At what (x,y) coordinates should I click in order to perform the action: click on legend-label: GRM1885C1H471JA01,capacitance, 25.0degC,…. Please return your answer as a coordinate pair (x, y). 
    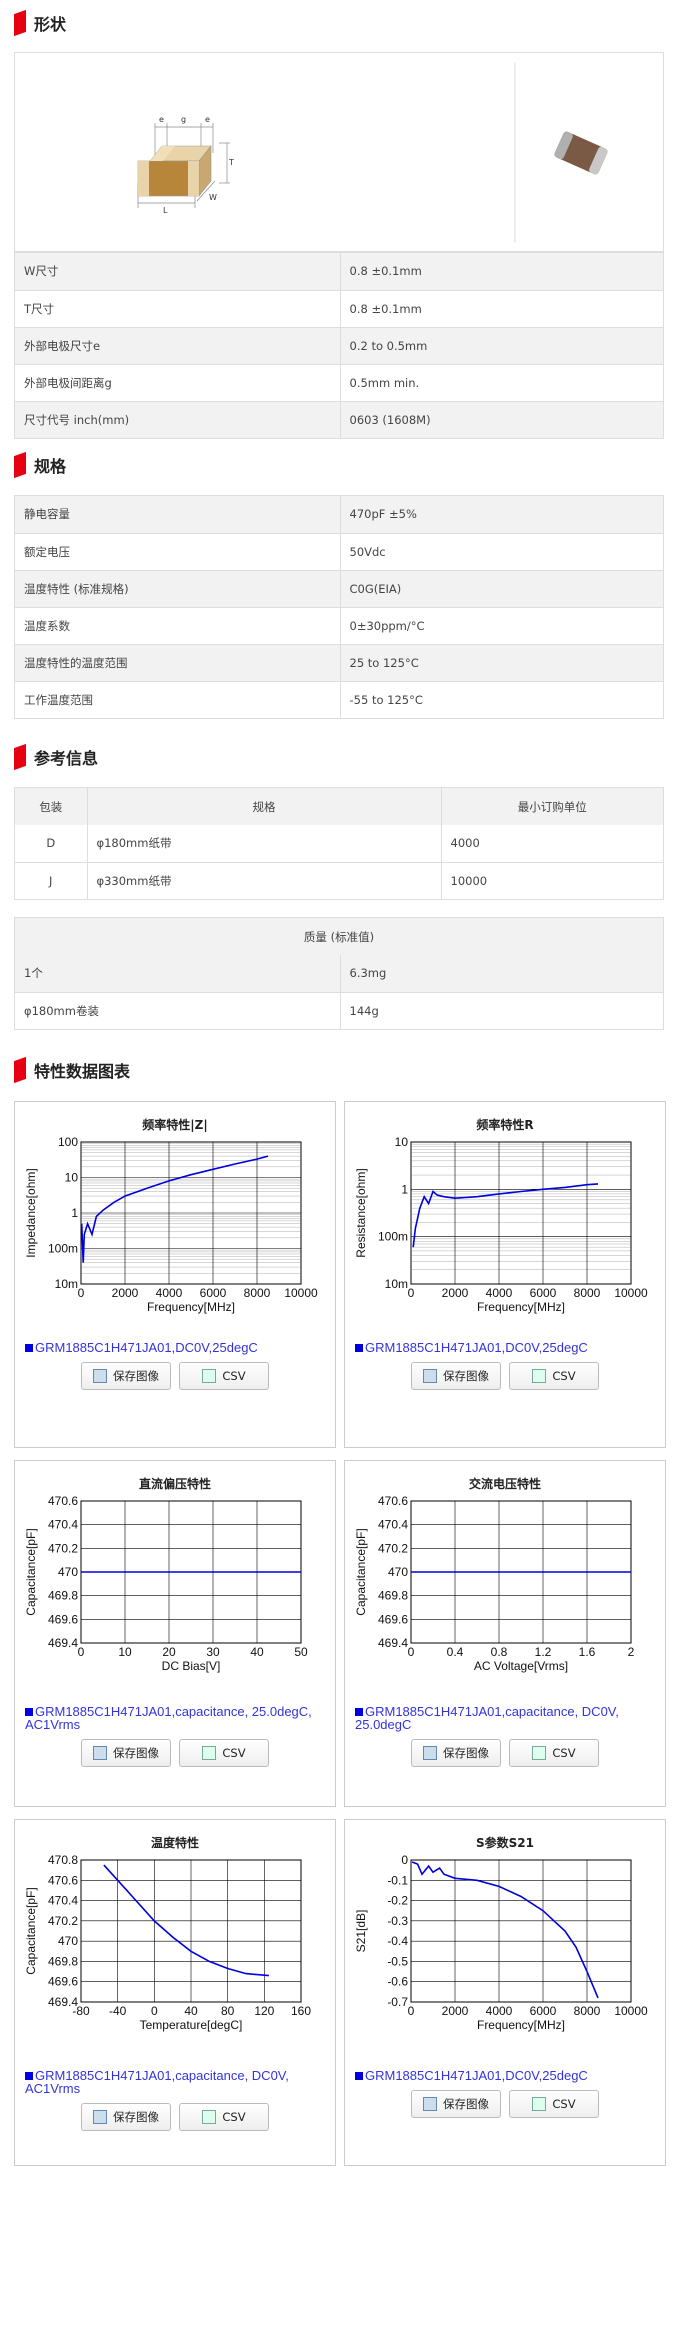
    Looking at the image, I should click on (168, 1718).